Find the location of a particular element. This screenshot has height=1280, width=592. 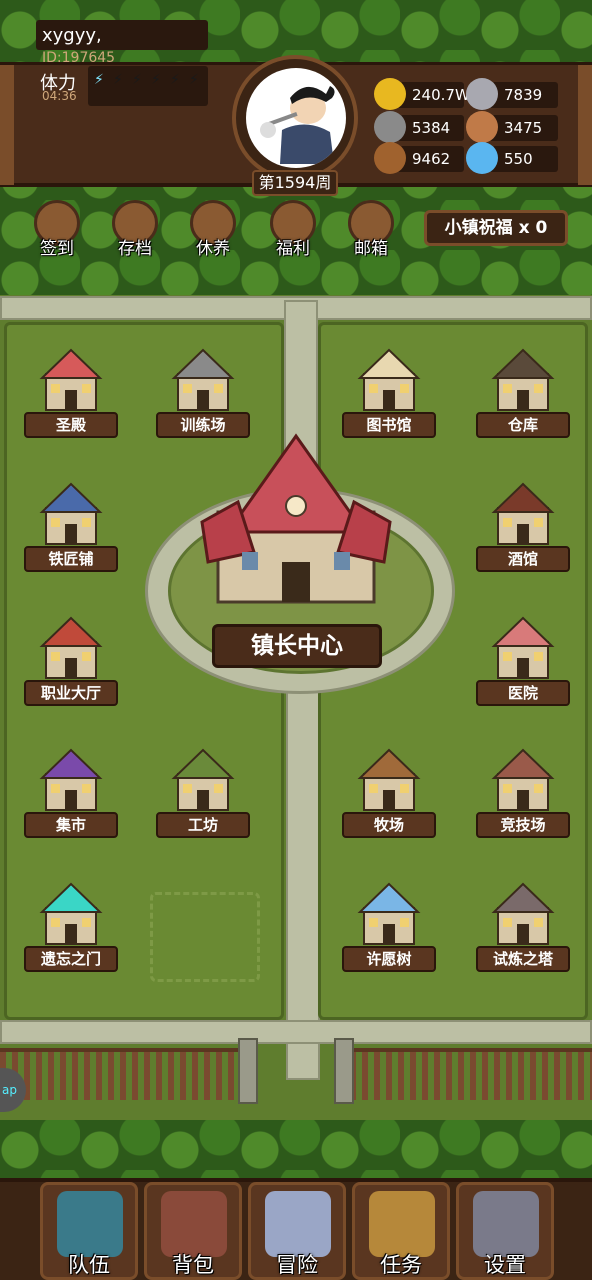

building-label: 职业大厅 is located at coordinates (71, 693).